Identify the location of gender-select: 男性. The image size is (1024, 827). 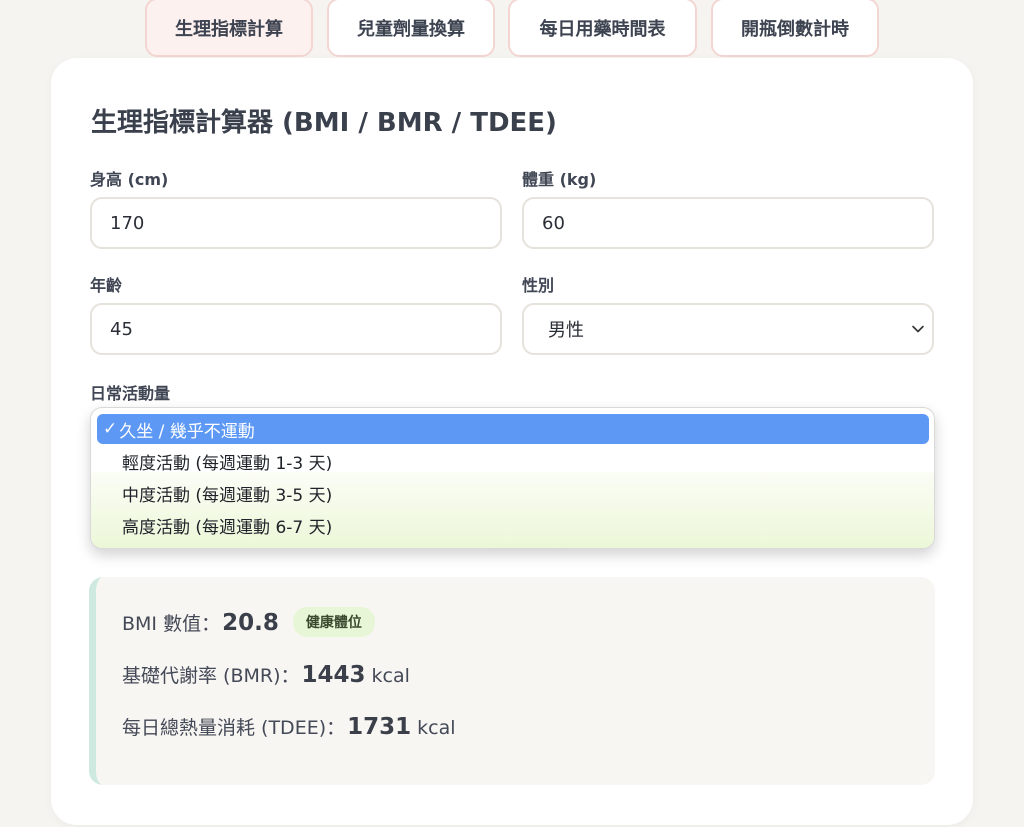
(728, 329).